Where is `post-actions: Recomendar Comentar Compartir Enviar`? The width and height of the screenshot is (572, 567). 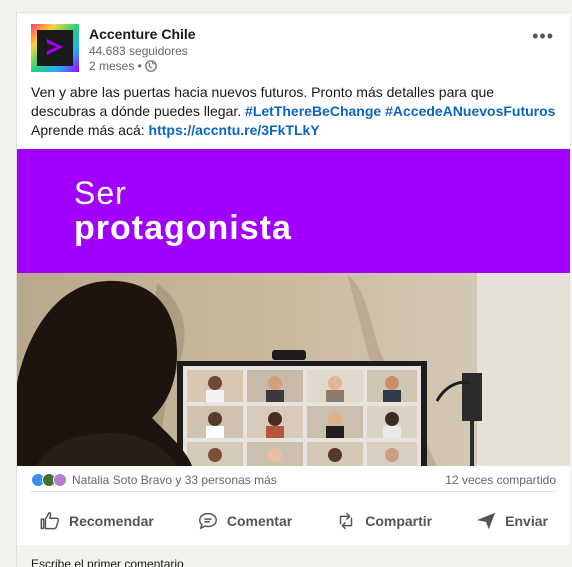 post-actions: Recomendar Comentar Compartir Enviar is located at coordinates (293, 521).